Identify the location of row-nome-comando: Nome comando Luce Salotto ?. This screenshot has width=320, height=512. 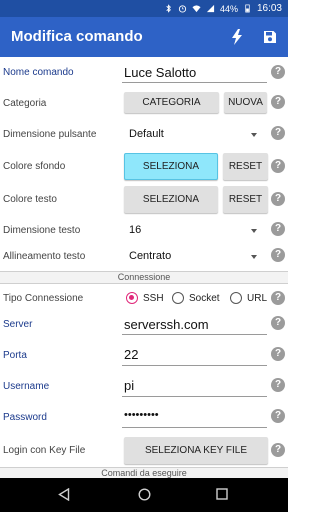
(144, 72).